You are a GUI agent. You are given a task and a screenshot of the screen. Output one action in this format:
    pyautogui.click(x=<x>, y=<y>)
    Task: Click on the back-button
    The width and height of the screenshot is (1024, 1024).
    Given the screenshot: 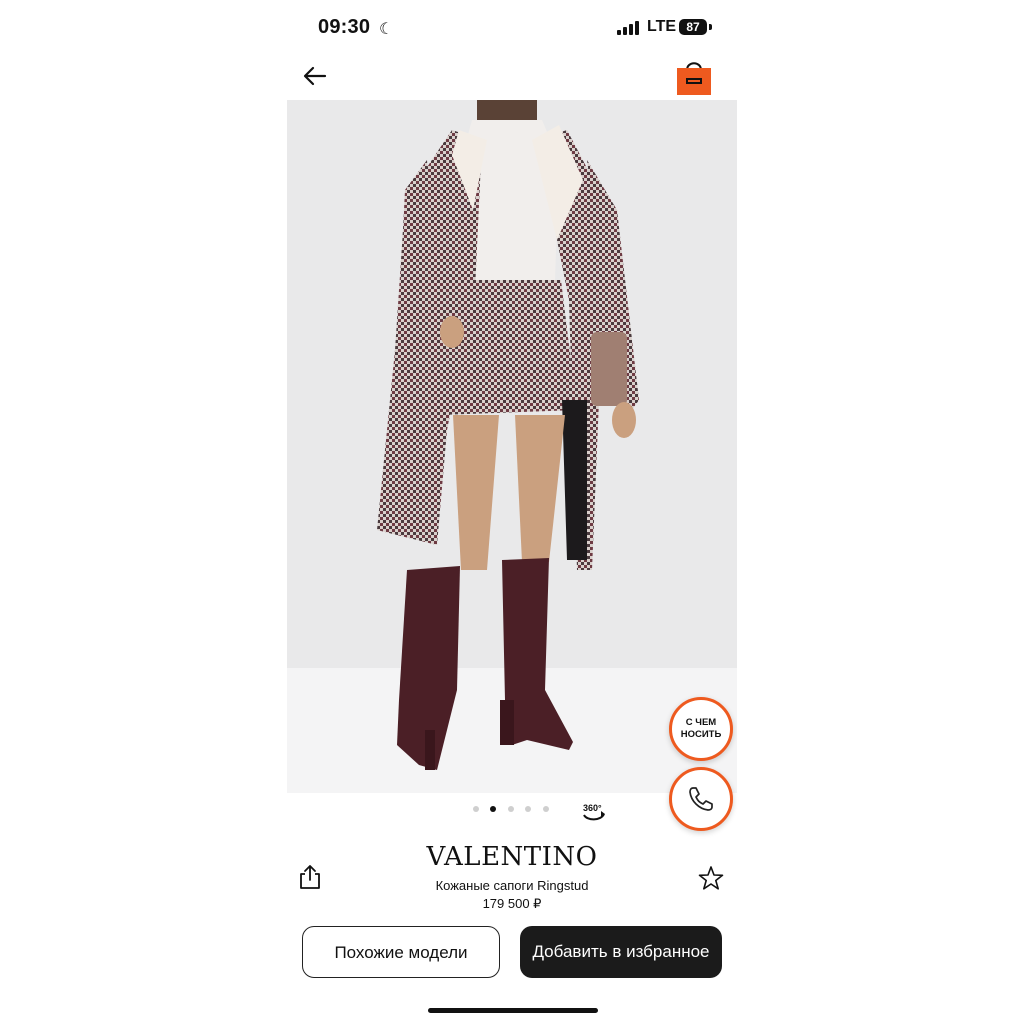 What is the action you would take?
    pyautogui.click(x=315, y=76)
    